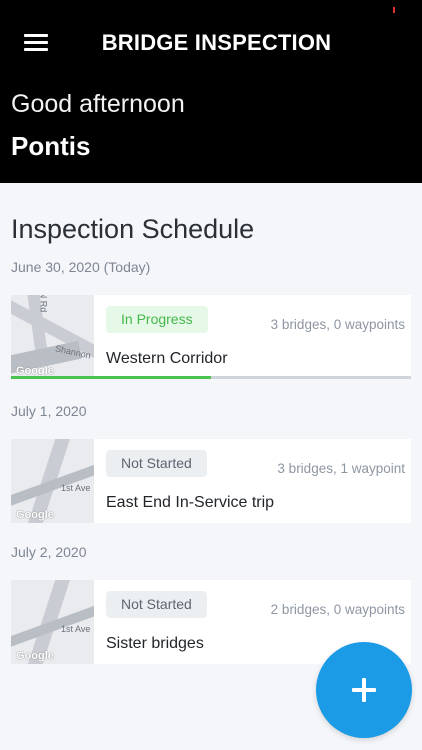  I want to click on greeting-text: Good afternoon, so click(98, 104).